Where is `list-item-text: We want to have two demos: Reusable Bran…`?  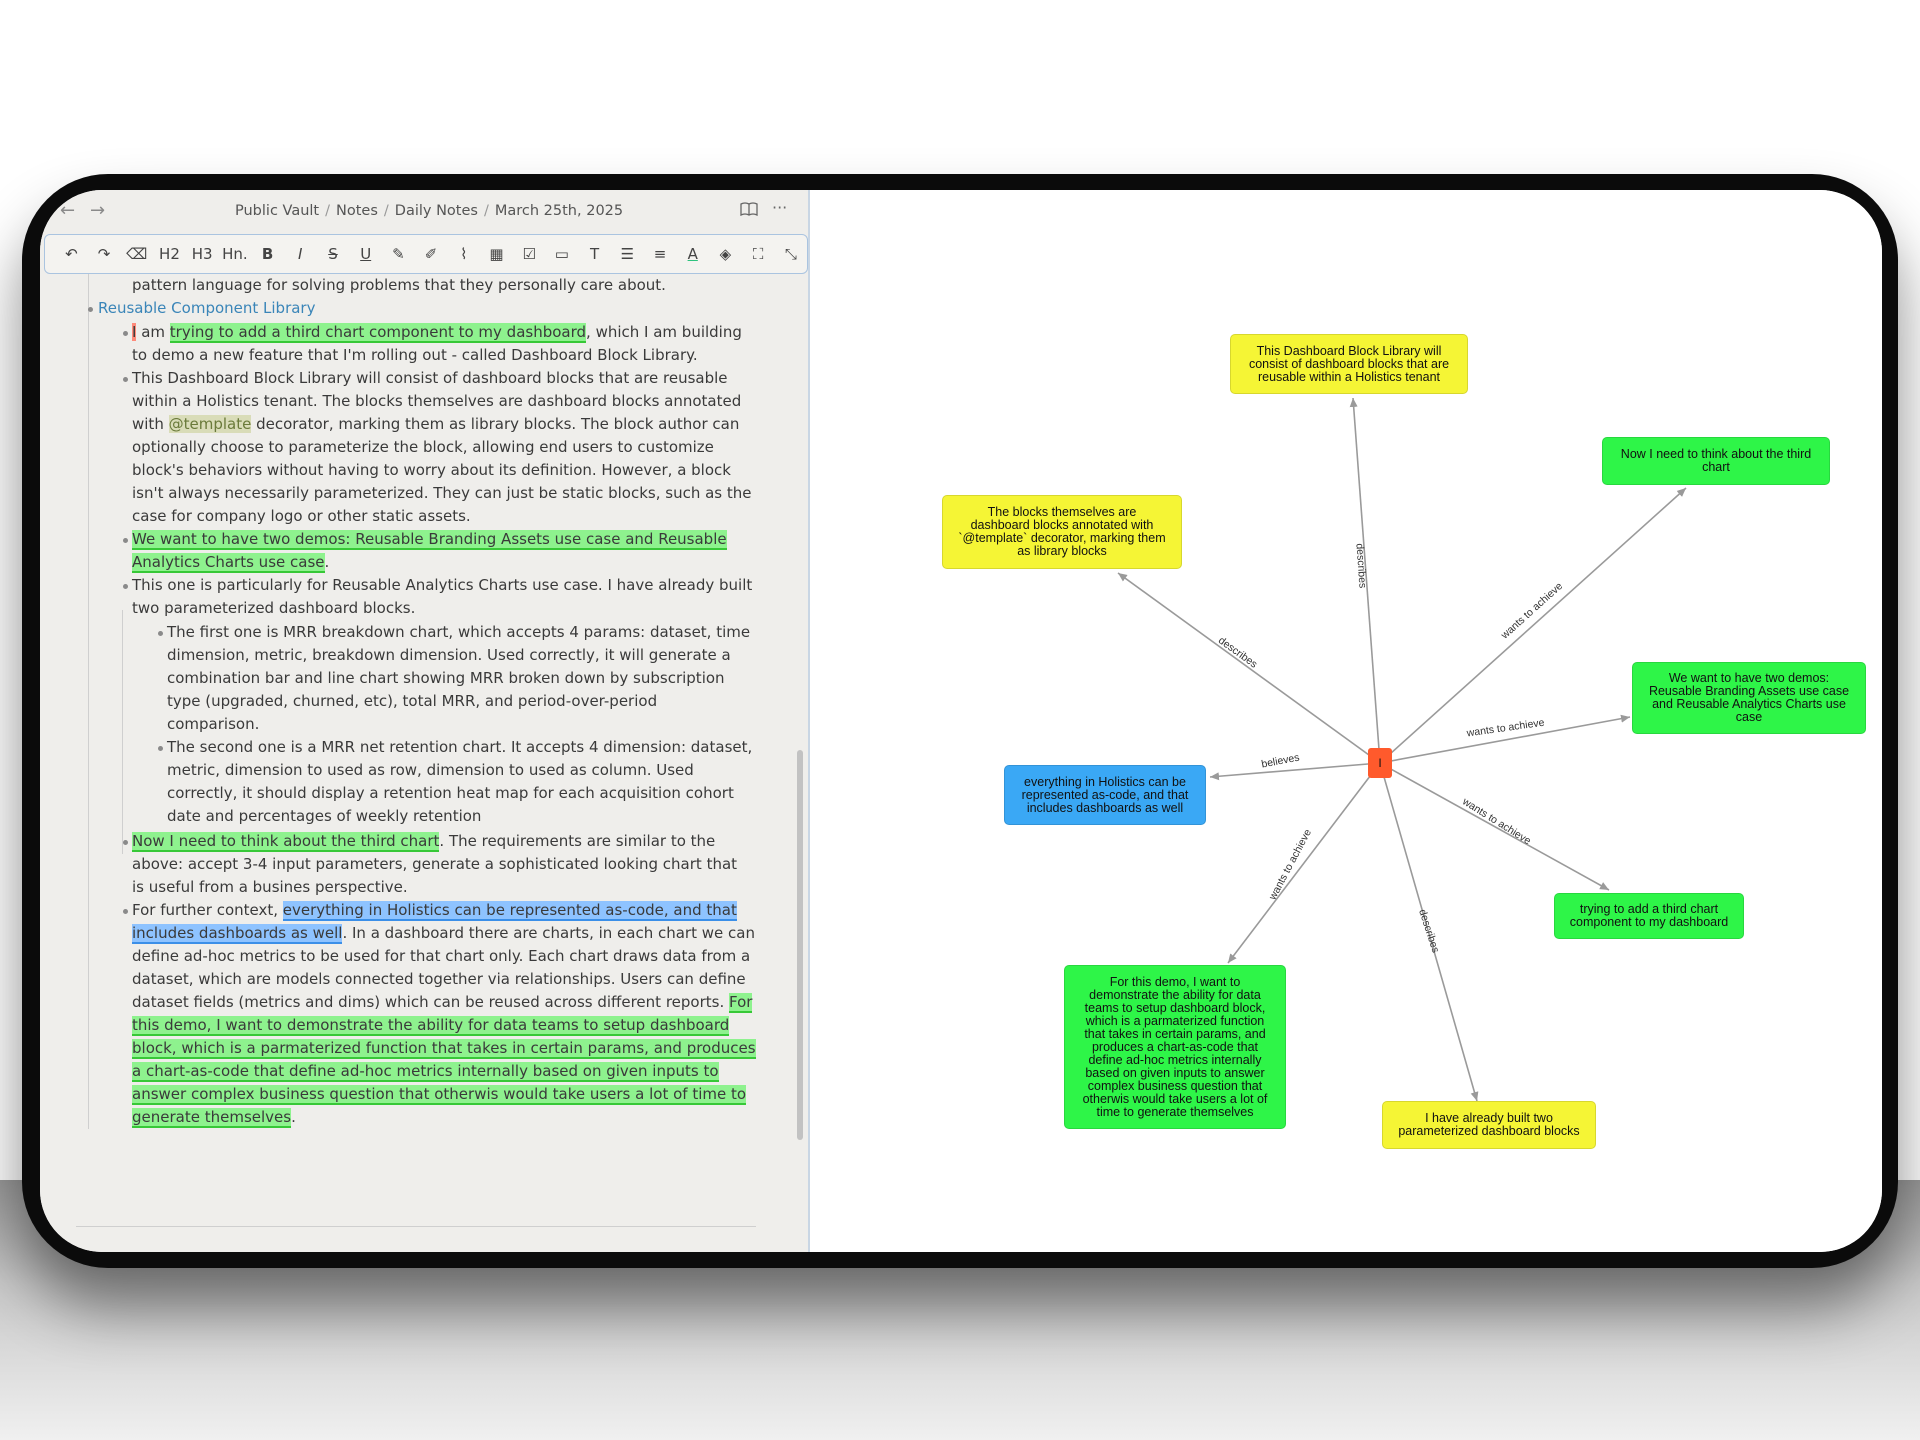
list-item-text: We want to have two demos: Reusable Bran… is located at coordinates (429, 540).